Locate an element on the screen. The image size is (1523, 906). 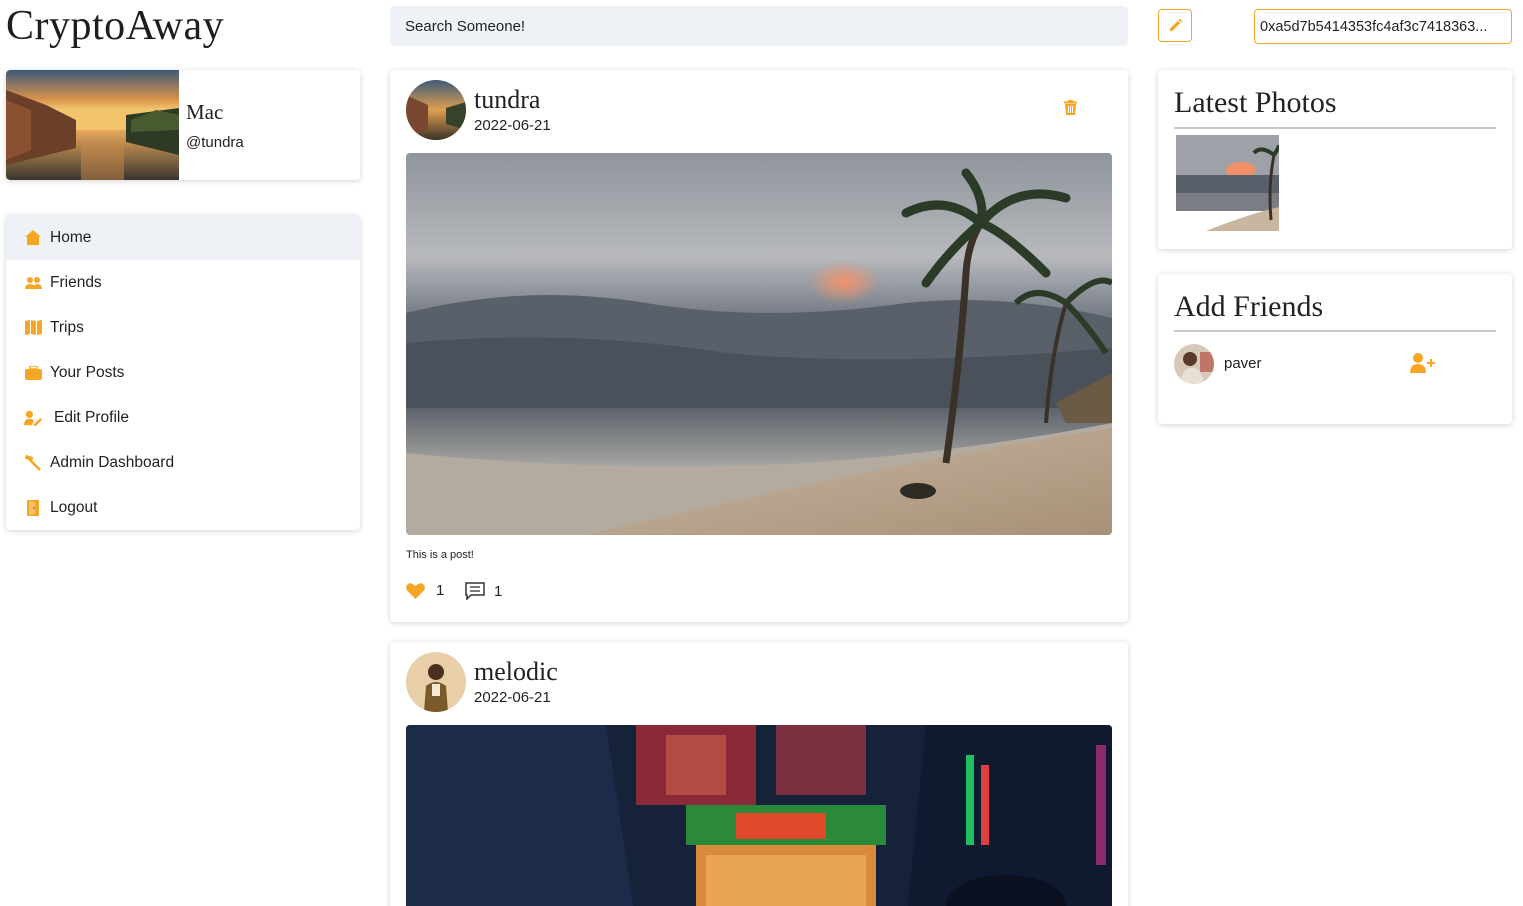
sidebar-item-label: Trips is located at coordinates (67, 327).